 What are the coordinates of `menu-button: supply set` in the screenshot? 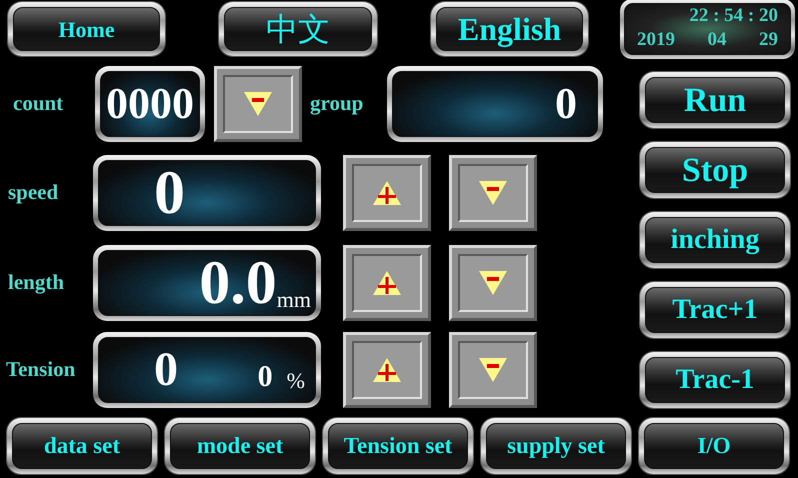 It's located at (556, 446).